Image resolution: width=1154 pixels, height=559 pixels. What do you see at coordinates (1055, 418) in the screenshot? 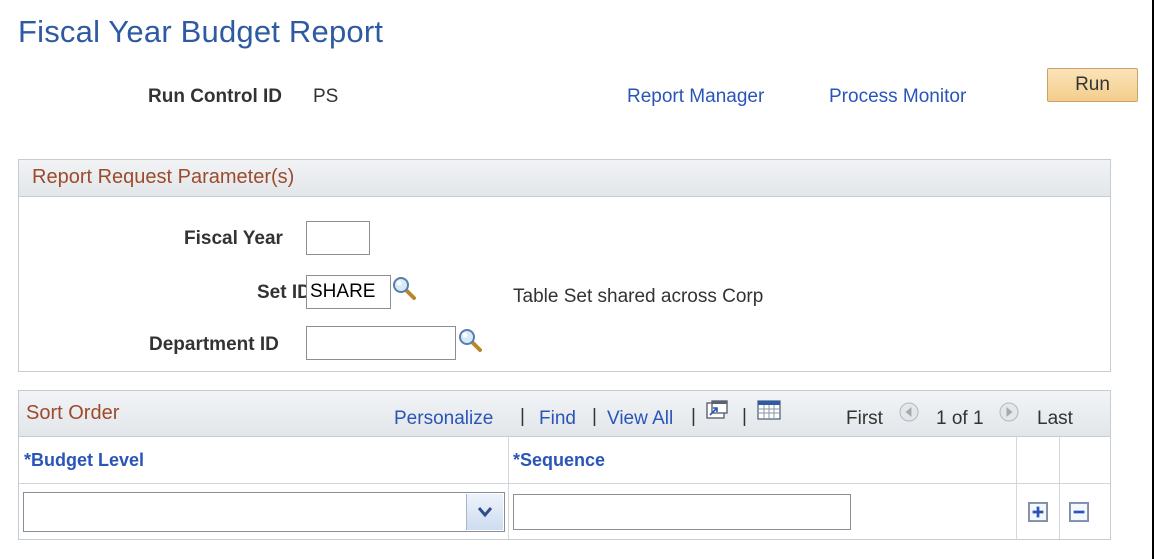
I see `last-label: Last` at bounding box center [1055, 418].